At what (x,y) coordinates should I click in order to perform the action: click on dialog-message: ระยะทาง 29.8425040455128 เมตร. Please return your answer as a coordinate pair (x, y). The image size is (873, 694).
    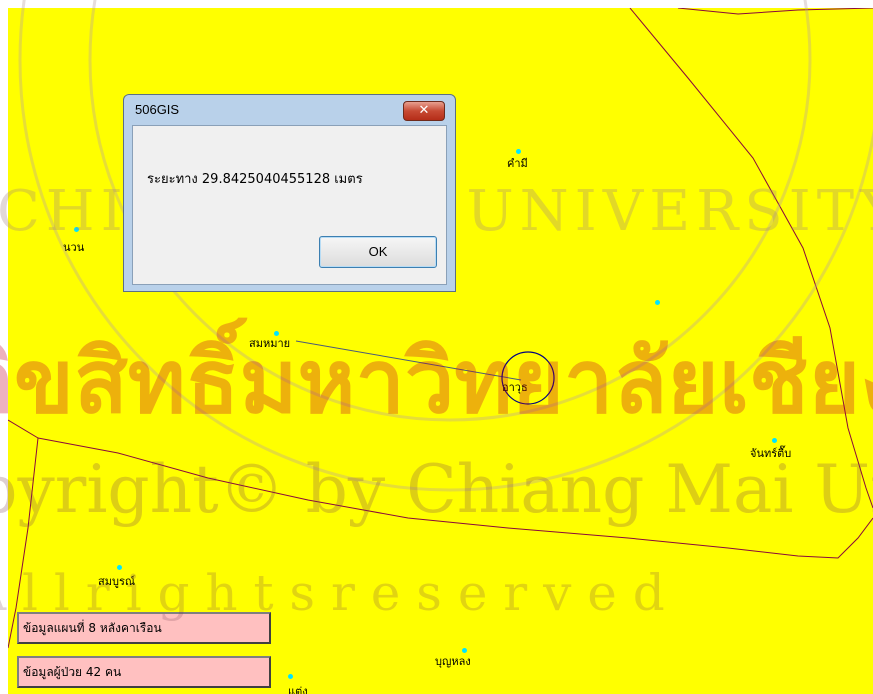
    Looking at the image, I should click on (255, 179).